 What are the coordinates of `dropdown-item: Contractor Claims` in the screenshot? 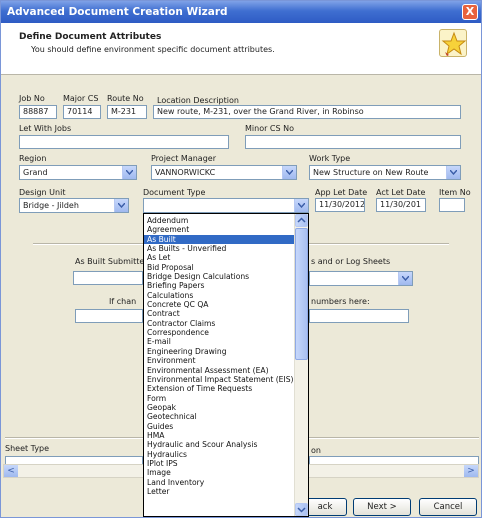 It's located at (219, 323).